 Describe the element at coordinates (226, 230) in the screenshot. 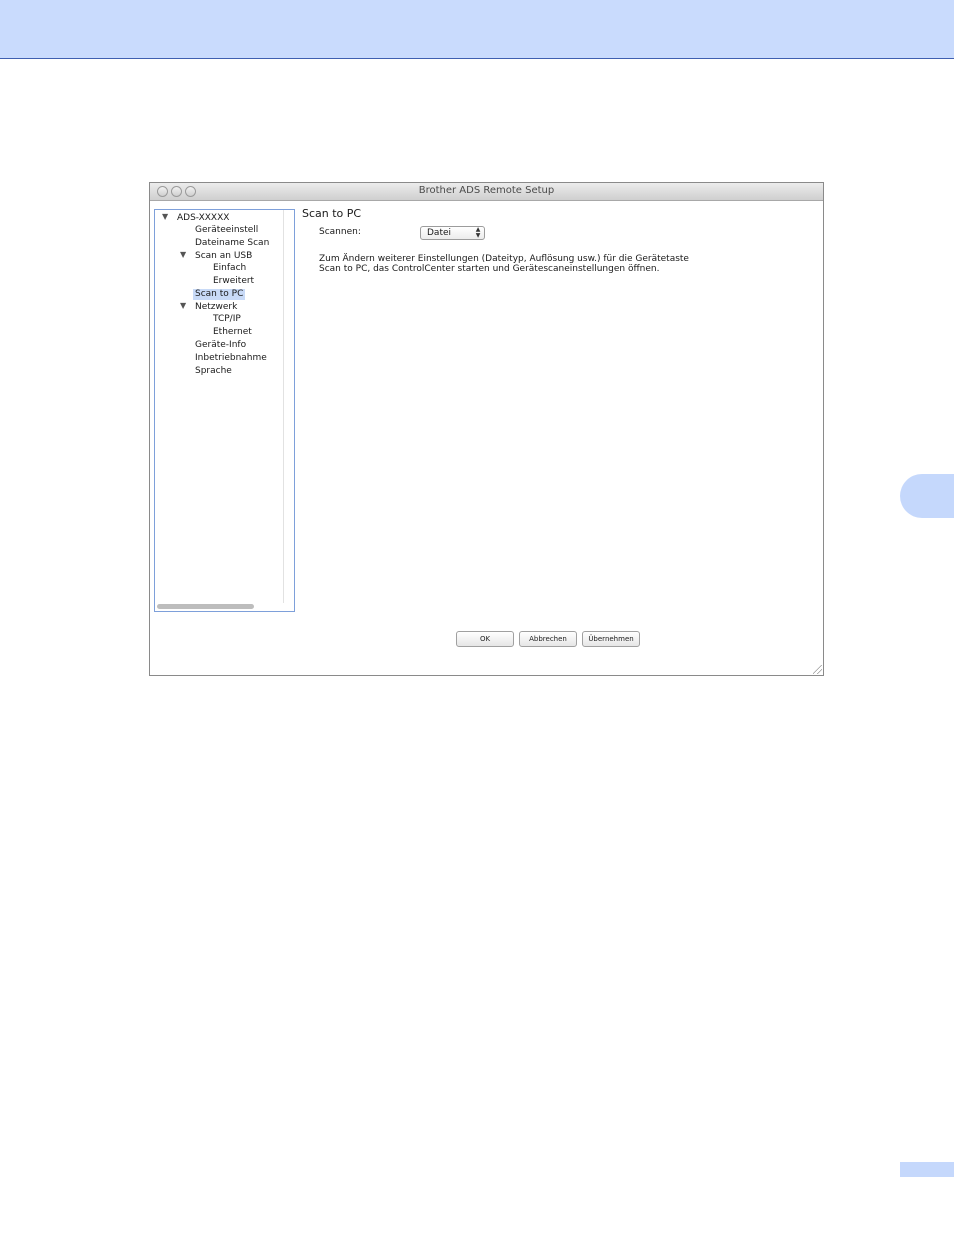

I see `tree-item-geraeteeinstell: Geräteeinstell` at that location.